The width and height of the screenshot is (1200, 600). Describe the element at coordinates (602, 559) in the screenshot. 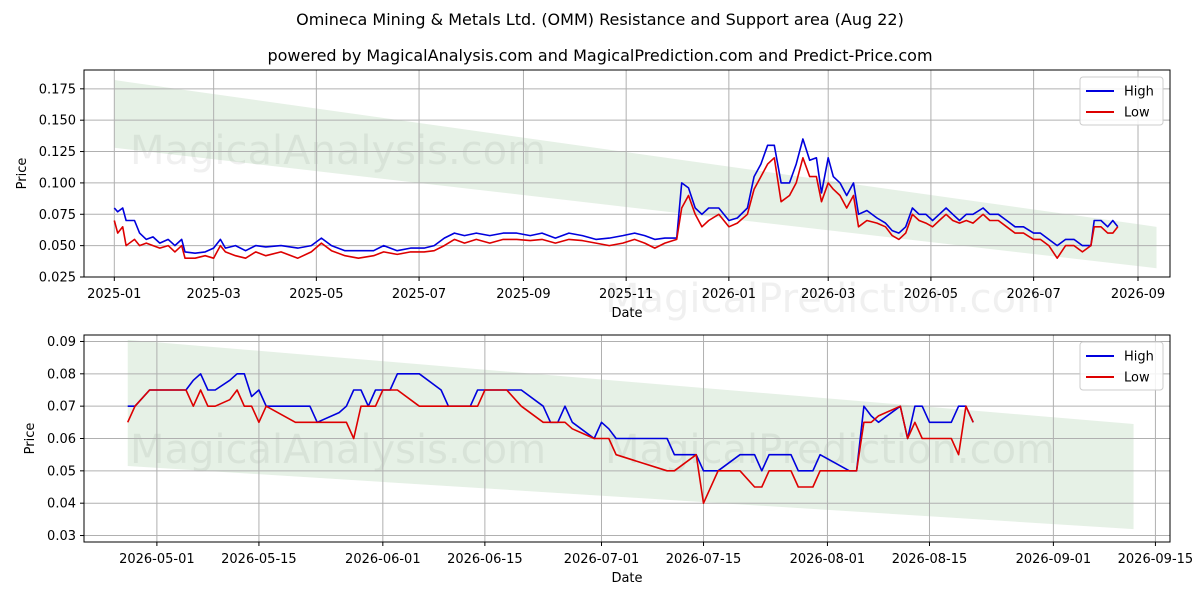

I see `x-tick-label: 2026-07-01` at that location.